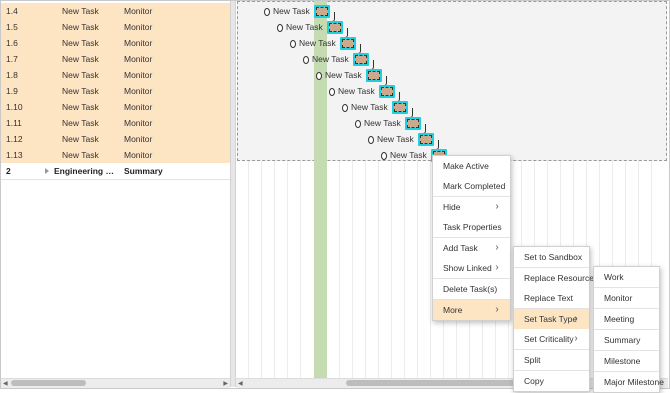  I want to click on row-id: 1.10, so click(14, 107).